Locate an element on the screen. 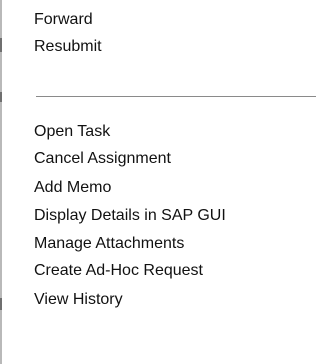 This screenshot has width=320, height=364. menu-item-cancel-assignment: Cancel Assignment is located at coordinates (176, 159).